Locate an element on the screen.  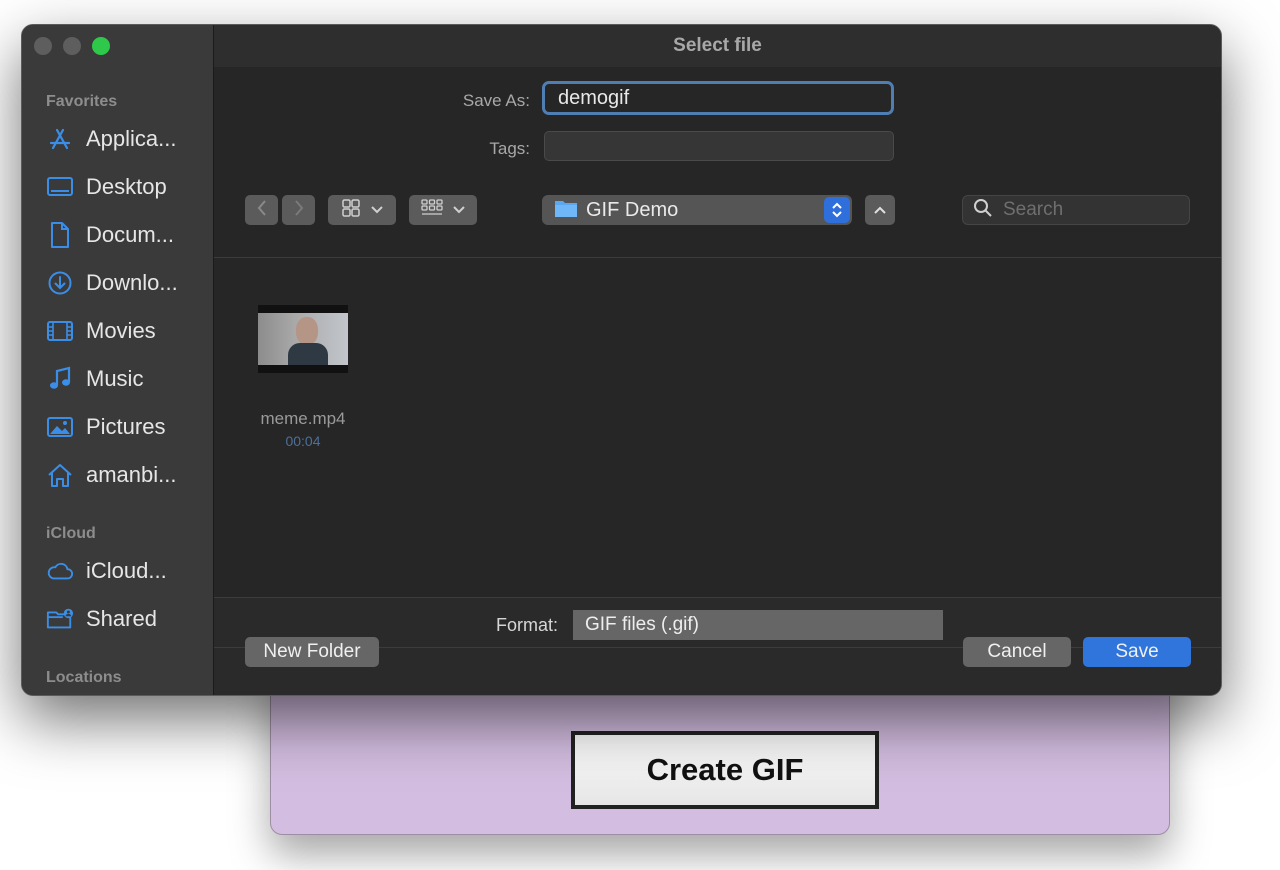
location-popup-label: GIF Demo is located at coordinates (632, 209).